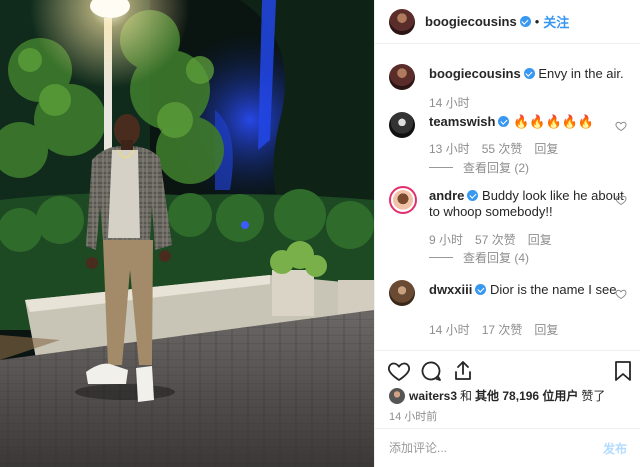 Image resolution: width=640 pixels, height=467 pixels. I want to click on comment-text: Envy in the air., so click(581, 73).